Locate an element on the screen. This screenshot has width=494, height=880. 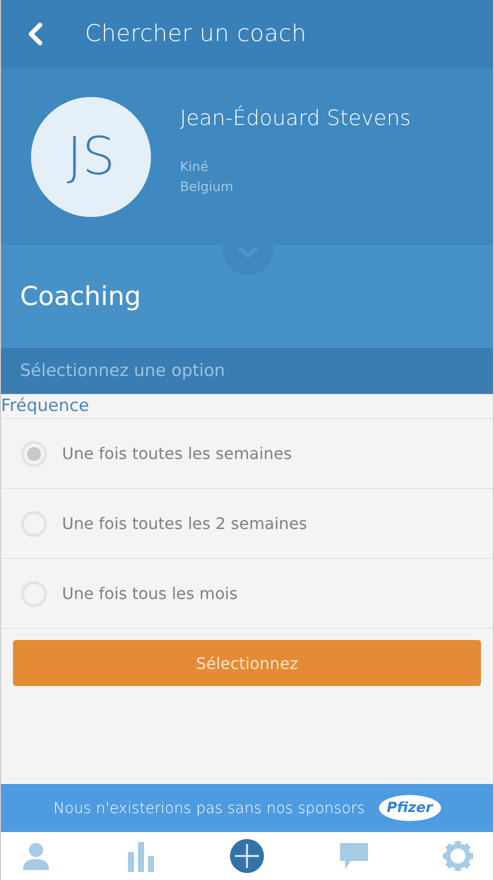
option-label: Une fois toutes les 2 semaines is located at coordinates (185, 523).